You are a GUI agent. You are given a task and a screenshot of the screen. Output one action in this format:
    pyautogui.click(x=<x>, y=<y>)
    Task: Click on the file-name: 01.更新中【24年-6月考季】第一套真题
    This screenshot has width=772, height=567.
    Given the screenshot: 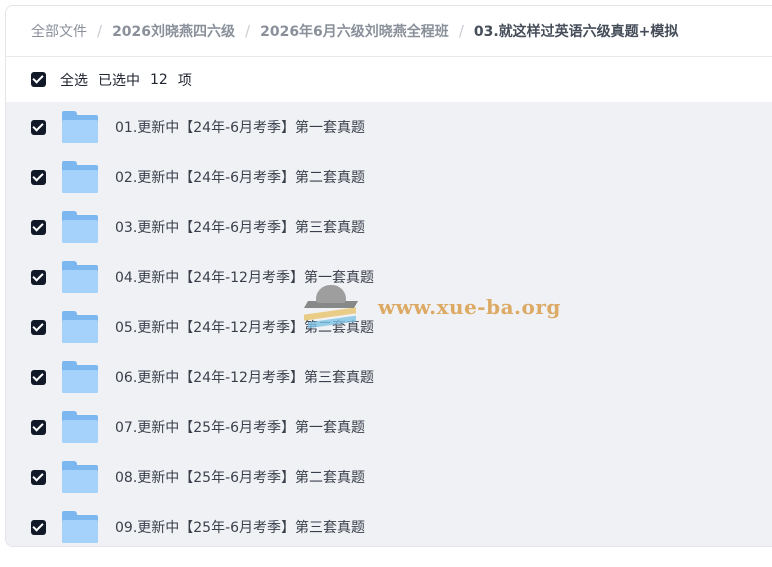 What is the action you would take?
    pyautogui.click(x=240, y=127)
    